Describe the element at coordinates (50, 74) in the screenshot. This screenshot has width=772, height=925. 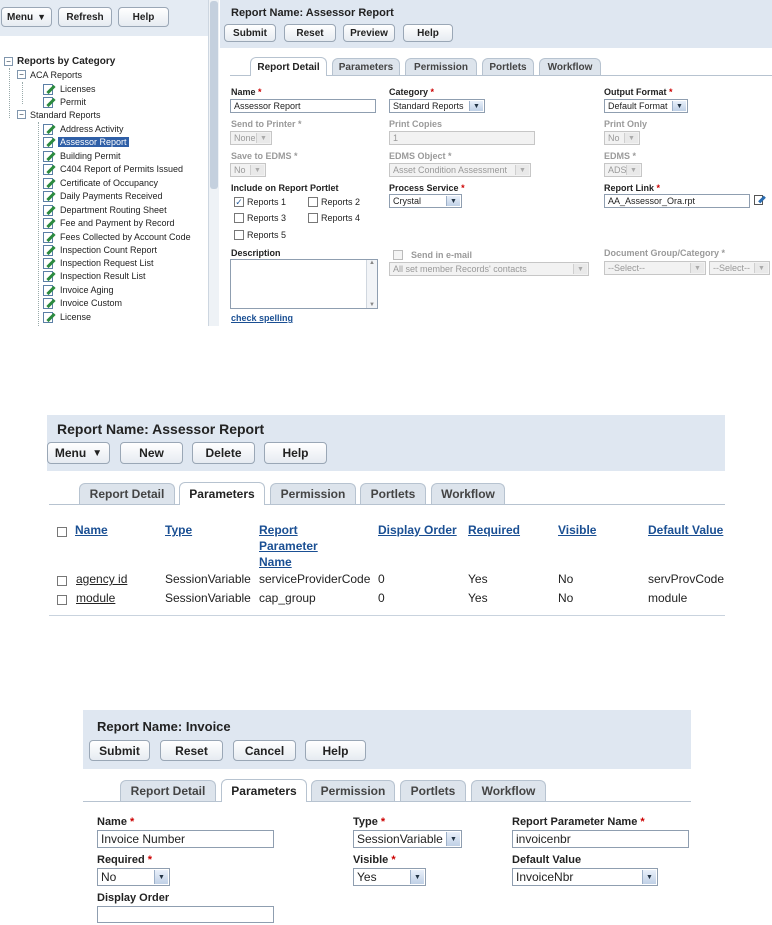
I see `tree-group-aca: − ACA Reports` at that location.